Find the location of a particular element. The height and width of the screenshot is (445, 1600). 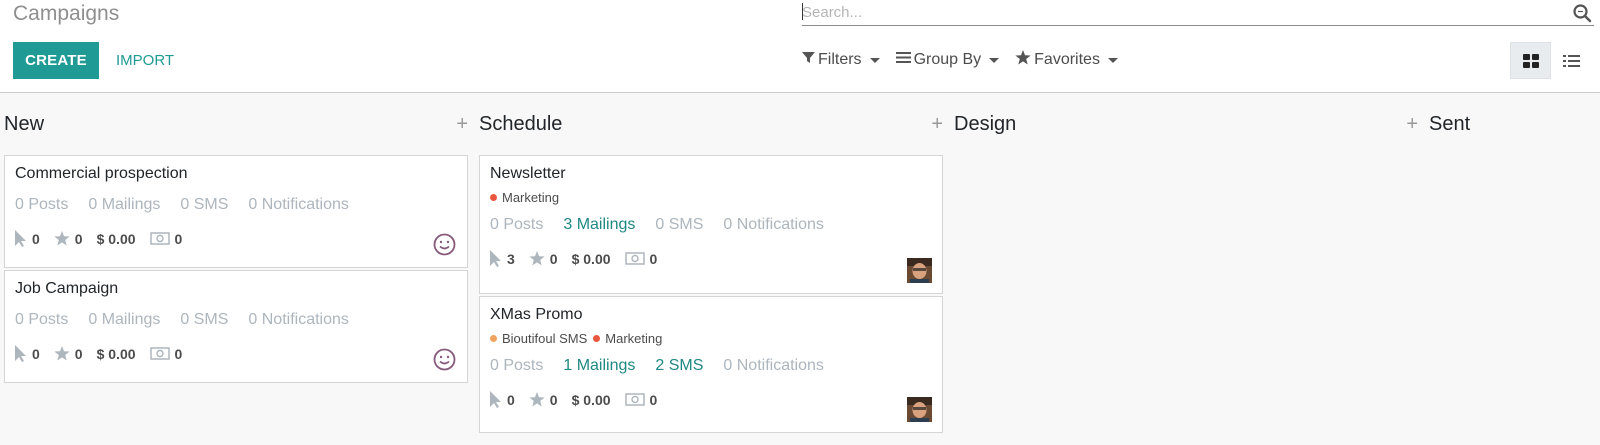

card-tags: Bioutifoul SMS Marketing is located at coordinates (711, 338).